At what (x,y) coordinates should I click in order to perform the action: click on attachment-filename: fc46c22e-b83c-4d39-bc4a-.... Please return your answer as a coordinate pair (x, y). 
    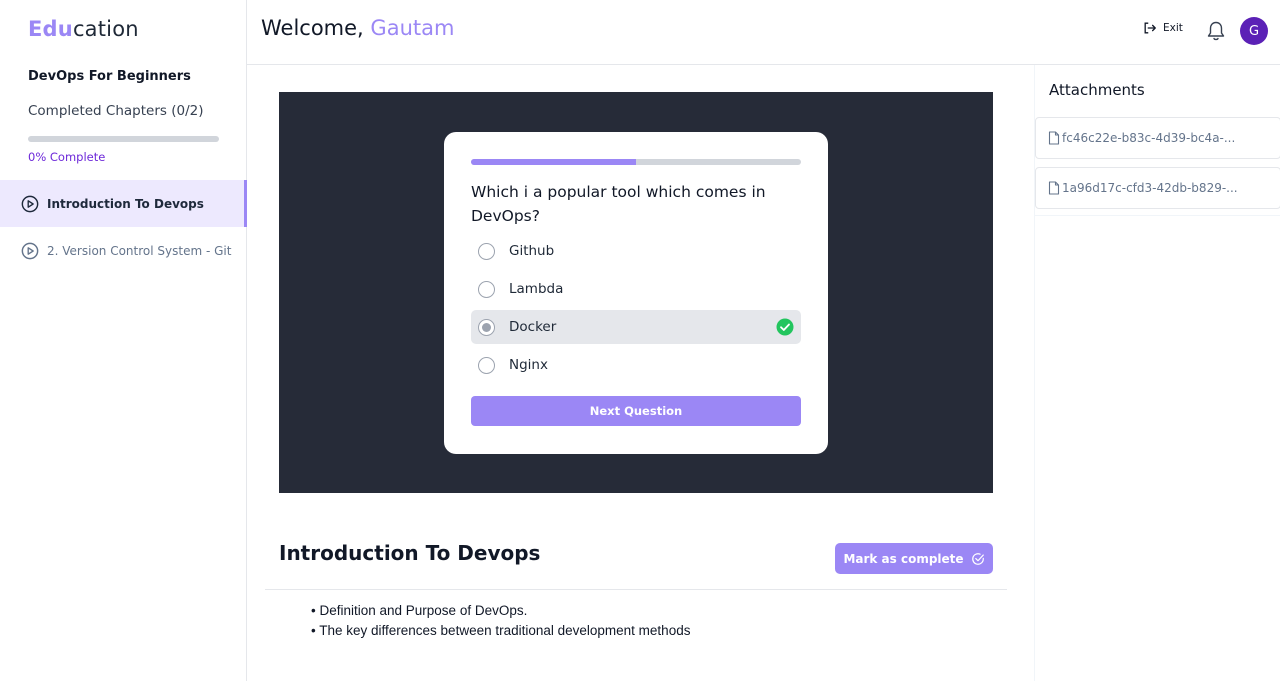
    Looking at the image, I should click on (1149, 138).